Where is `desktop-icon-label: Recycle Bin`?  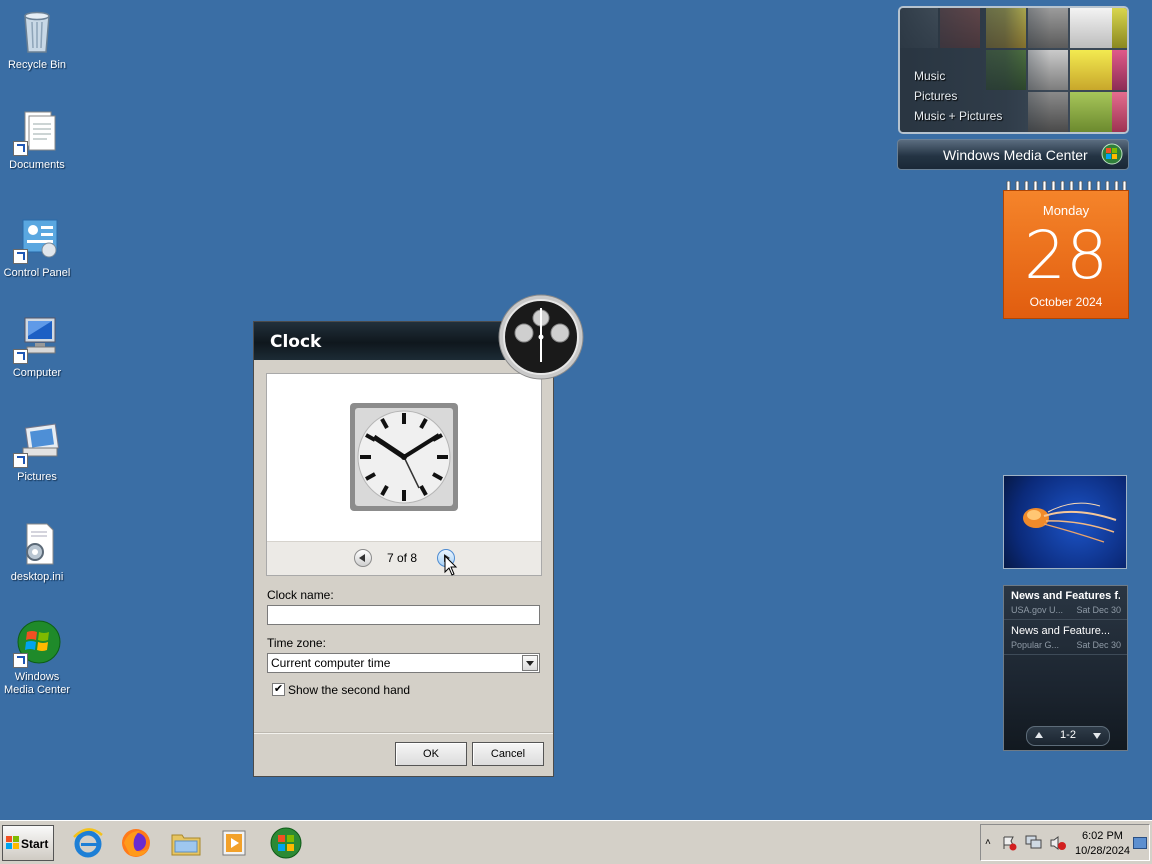
desktop-icon-label: Recycle Bin is located at coordinates (37, 65).